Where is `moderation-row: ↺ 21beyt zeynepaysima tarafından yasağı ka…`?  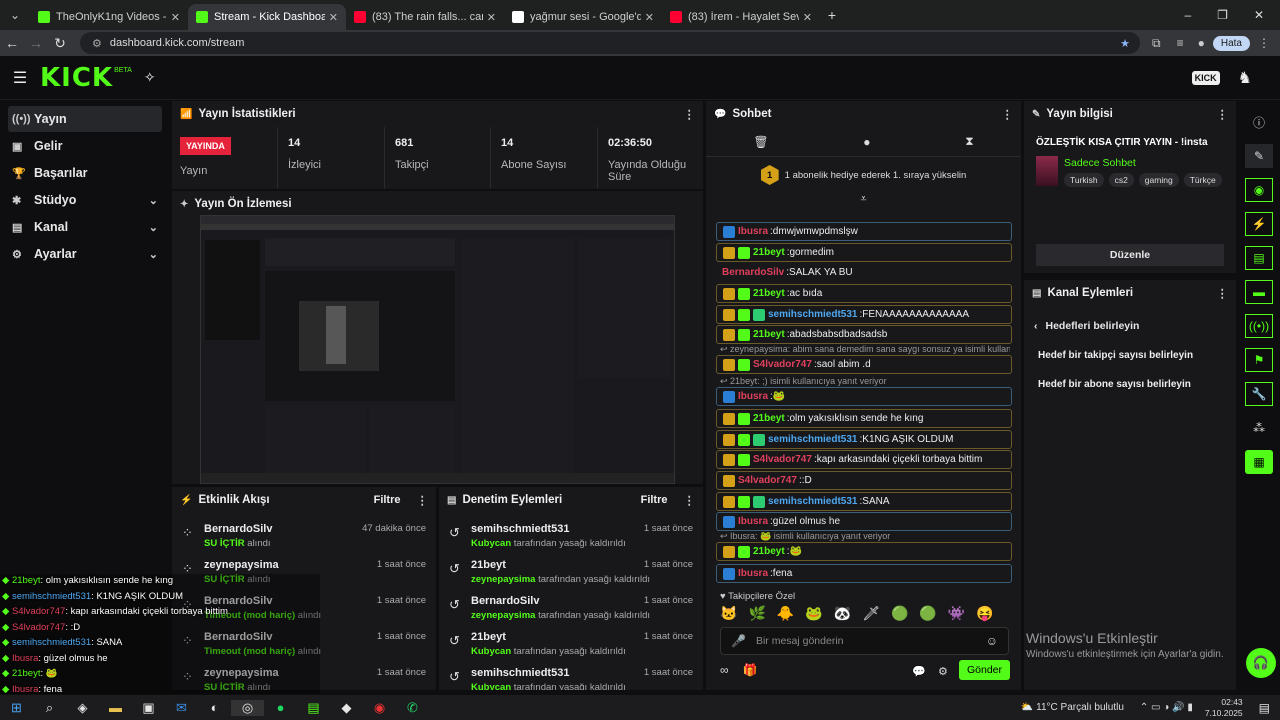 moderation-row: ↺ 21beyt zeynepaysima tarafından yasağı ka… is located at coordinates (571, 573).